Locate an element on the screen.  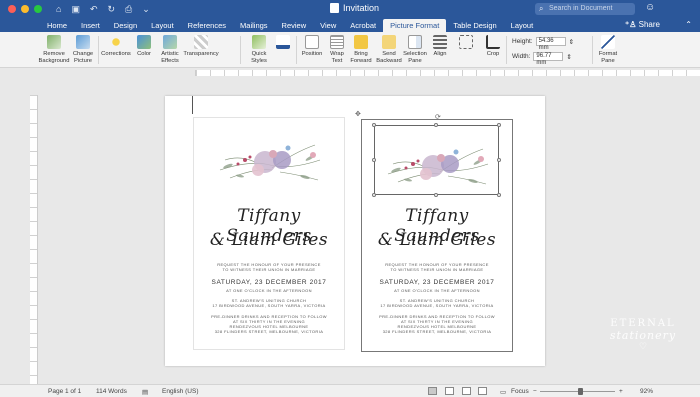
zoom-out-icon: − is located at coordinates (535, 391).